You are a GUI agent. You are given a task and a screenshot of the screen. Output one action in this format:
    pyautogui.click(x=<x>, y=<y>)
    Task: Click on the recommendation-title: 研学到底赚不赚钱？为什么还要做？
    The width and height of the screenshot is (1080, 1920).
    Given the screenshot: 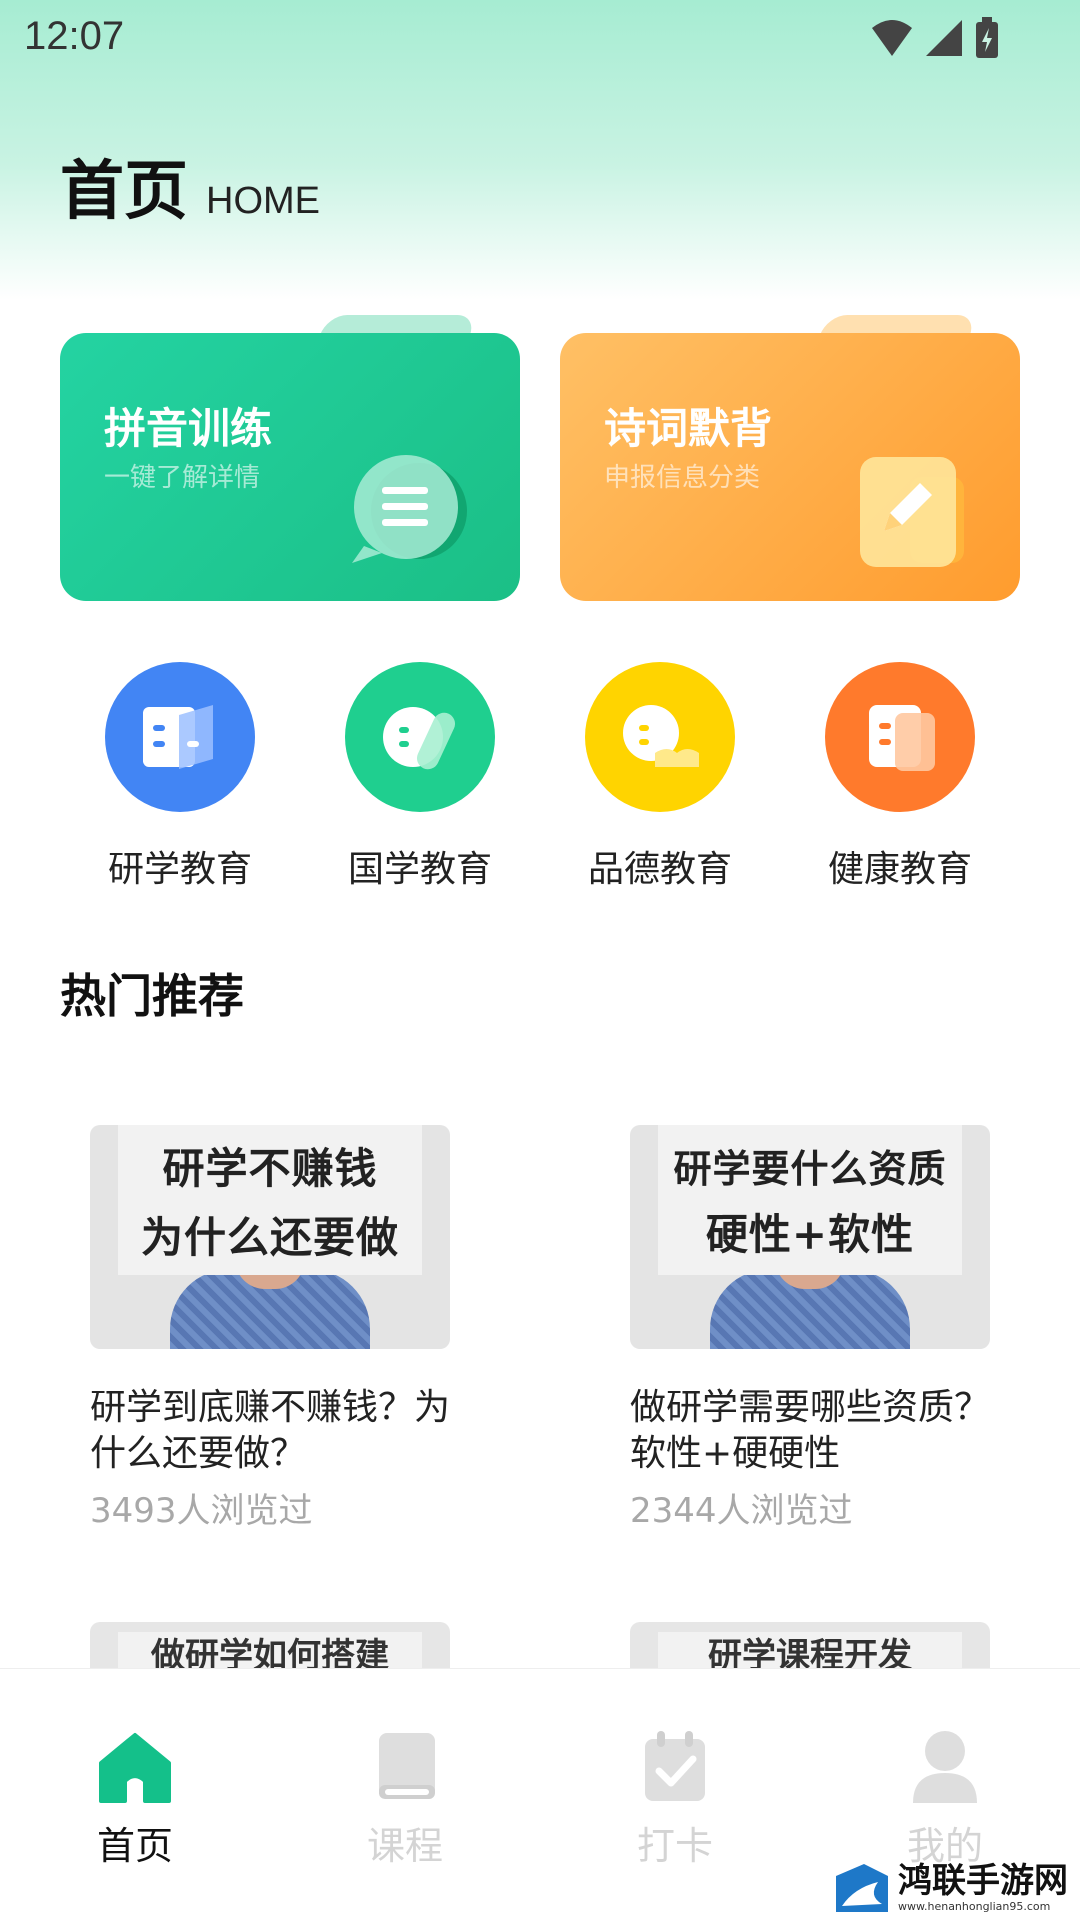 What is the action you would take?
    pyautogui.click(x=270, y=1430)
    